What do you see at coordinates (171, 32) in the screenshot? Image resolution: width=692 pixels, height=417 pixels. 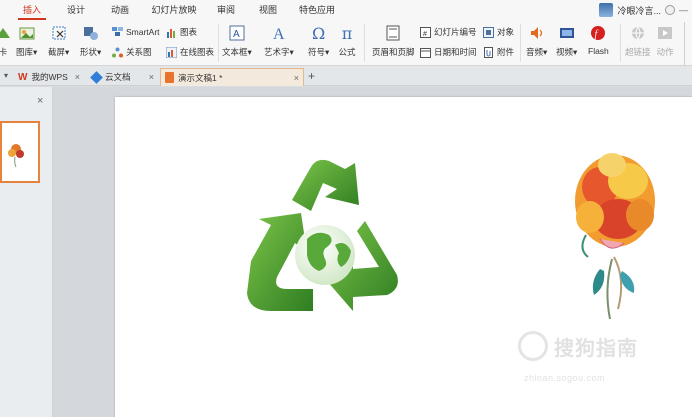 I see `bar-chart-icon` at bounding box center [171, 32].